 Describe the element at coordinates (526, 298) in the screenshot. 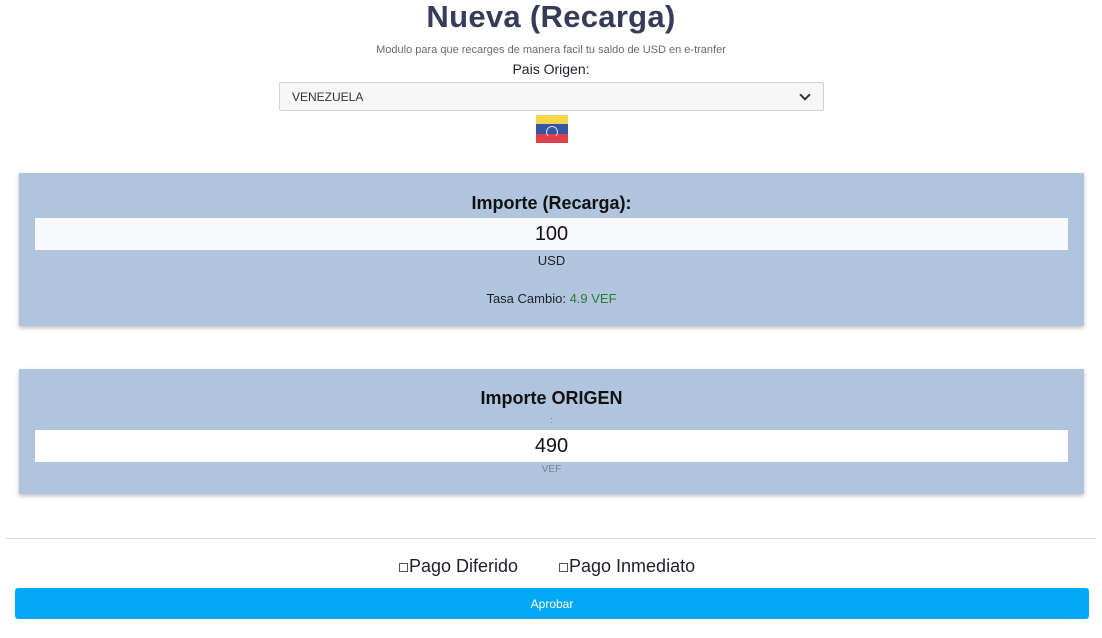

I see `exchange-rate-label: Tasa Cambio:` at that location.